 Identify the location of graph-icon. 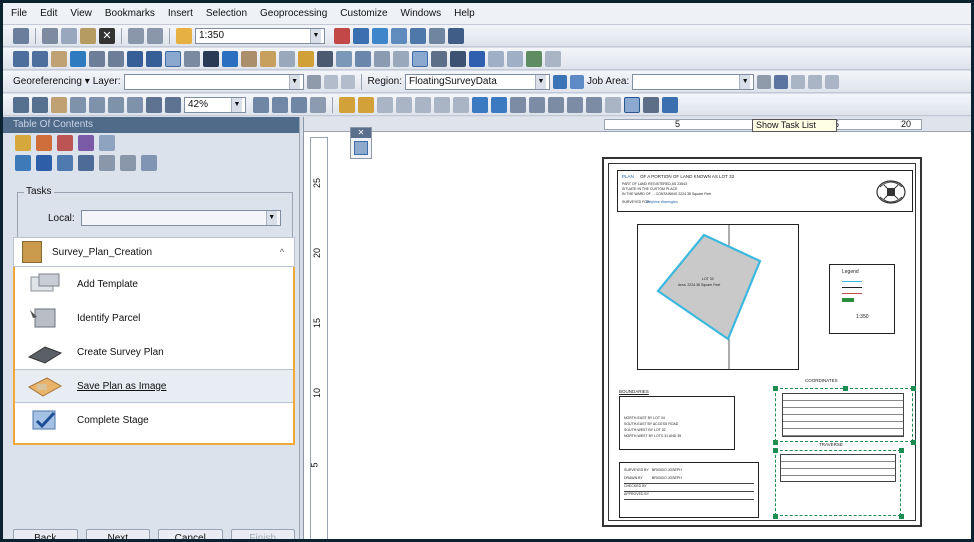
(553, 58).